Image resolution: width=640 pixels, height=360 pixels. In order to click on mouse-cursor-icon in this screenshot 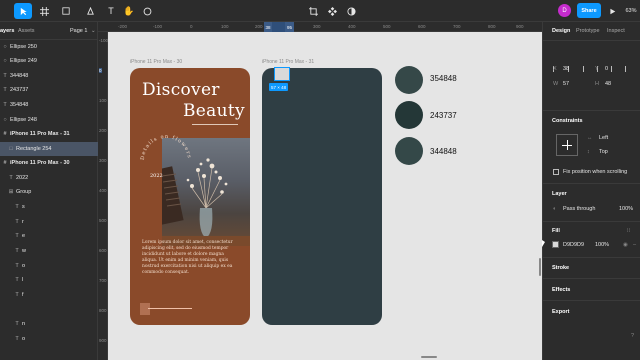, I will do `click(543, 243)`.